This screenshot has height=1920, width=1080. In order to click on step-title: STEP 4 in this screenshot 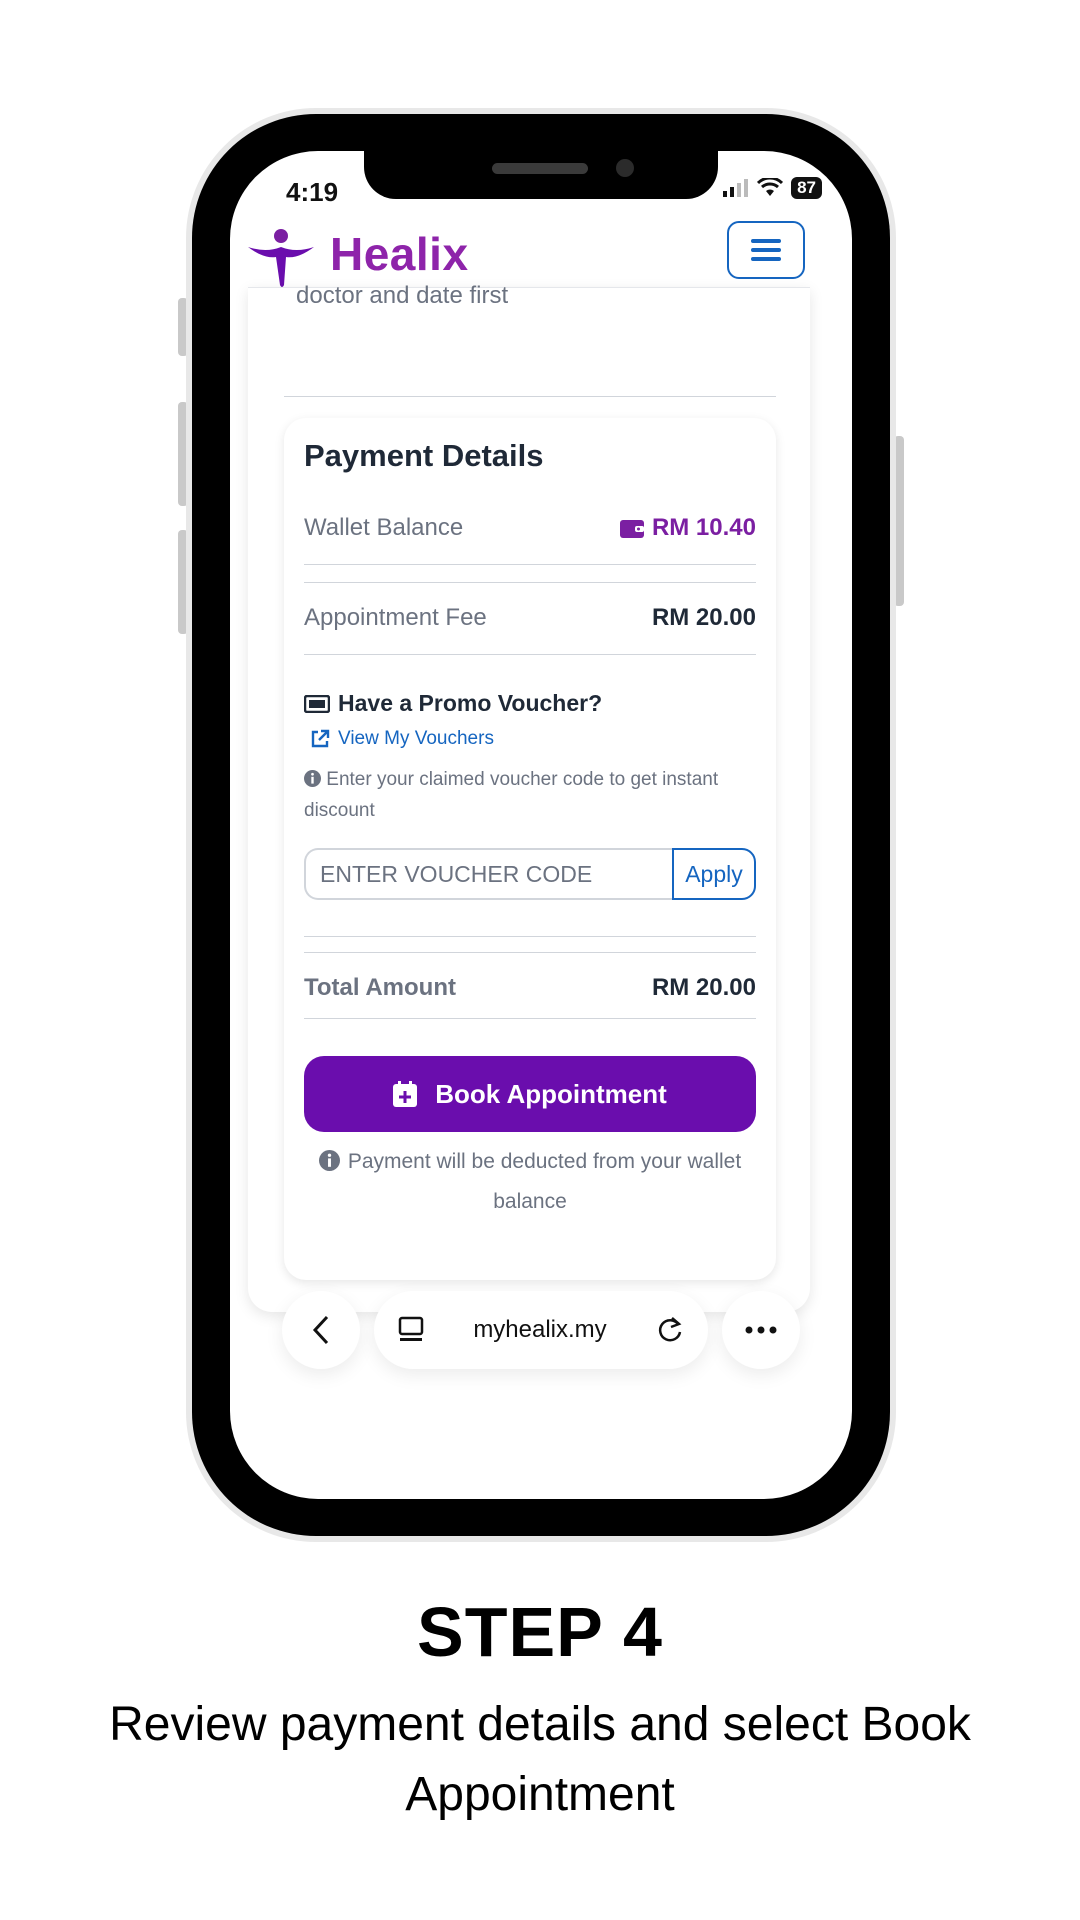, I will do `click(540, 1632)`.